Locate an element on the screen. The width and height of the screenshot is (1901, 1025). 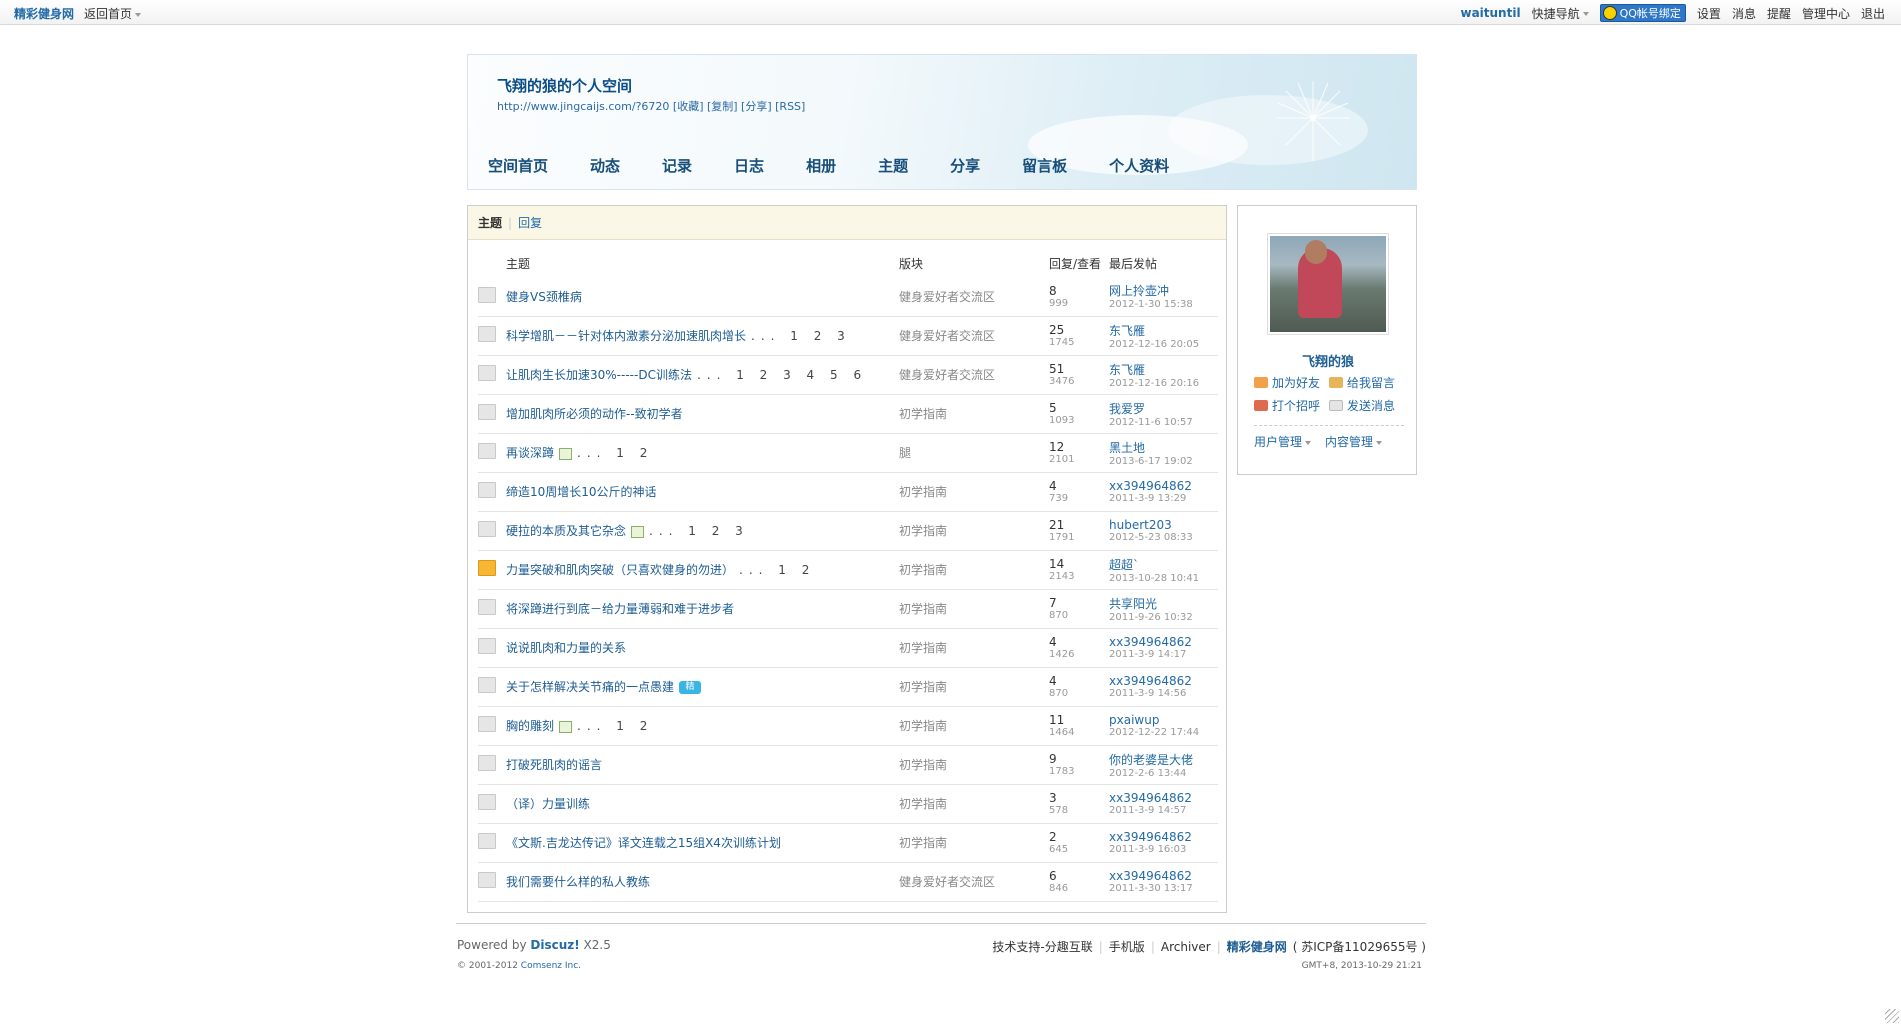
footer-tech-support-link: 技术支持-分趣互联 is located at coordinates (1042, 946).